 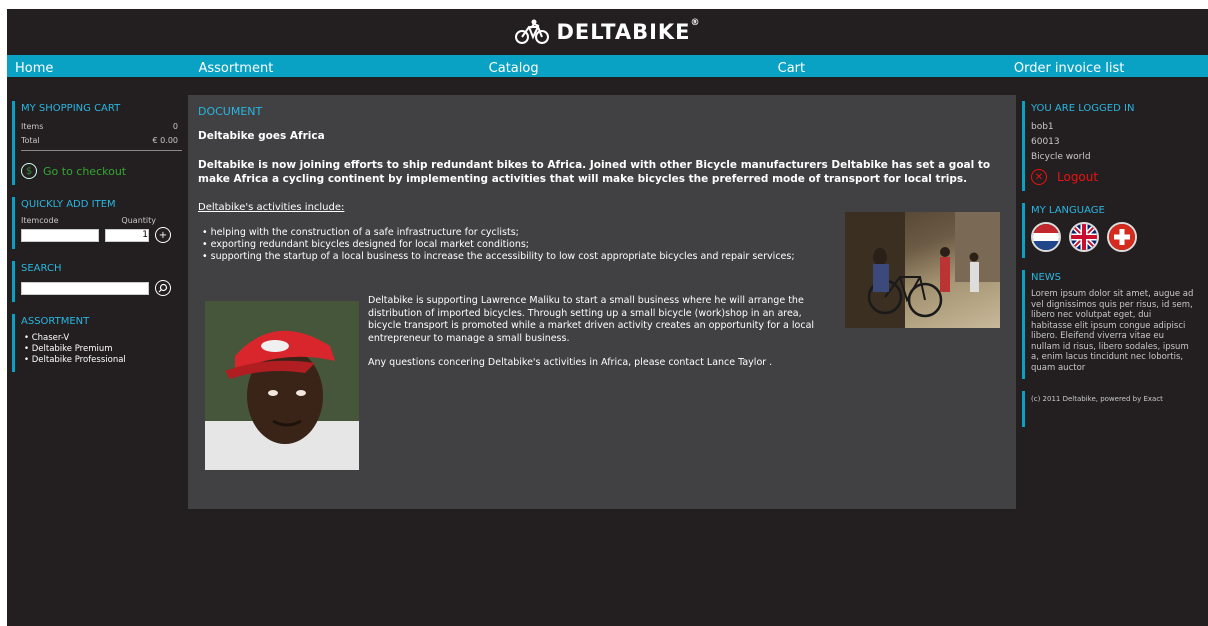 What do you see at coordinates (1112, 177) in the screenshot?
I see `logout-button: ✕ Logout` at bounding box center [1112, 177].